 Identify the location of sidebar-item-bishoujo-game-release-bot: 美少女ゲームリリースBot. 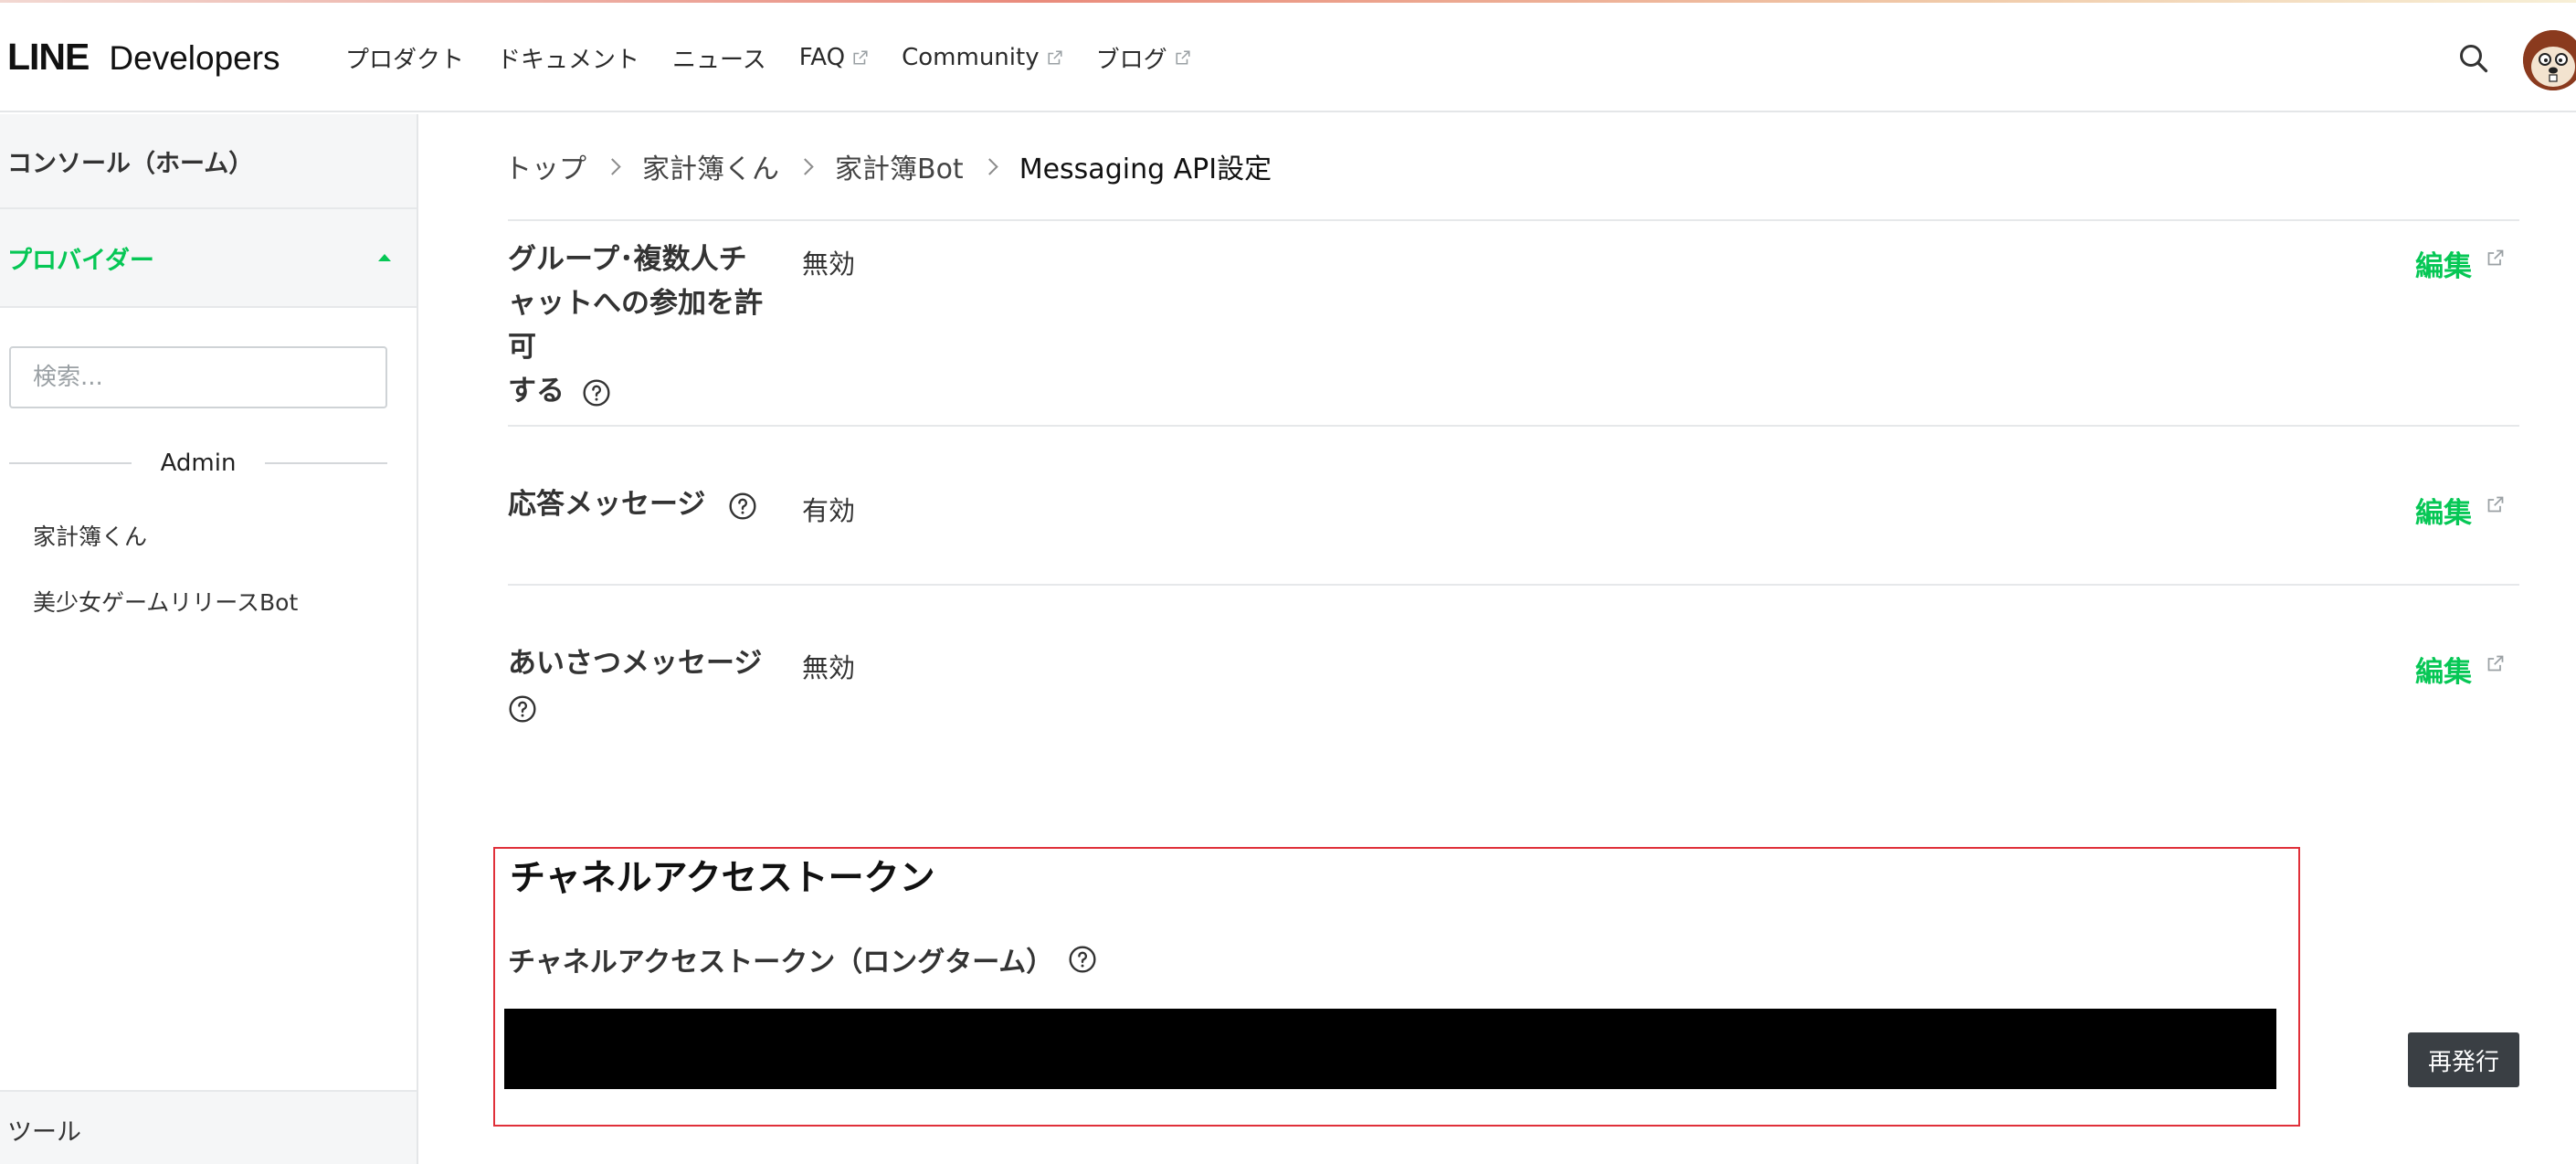
(165, 601).